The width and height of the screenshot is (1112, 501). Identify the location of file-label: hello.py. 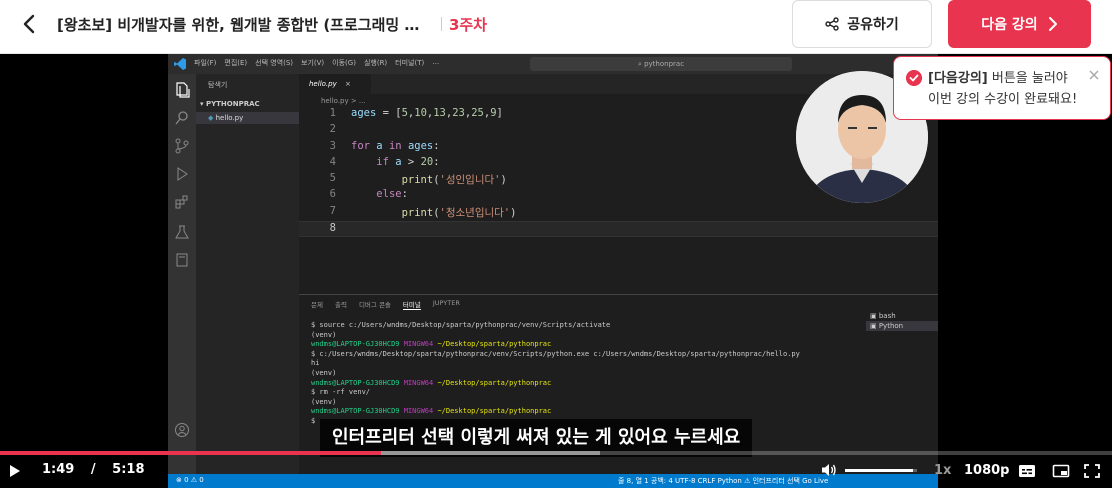
(229, 118).